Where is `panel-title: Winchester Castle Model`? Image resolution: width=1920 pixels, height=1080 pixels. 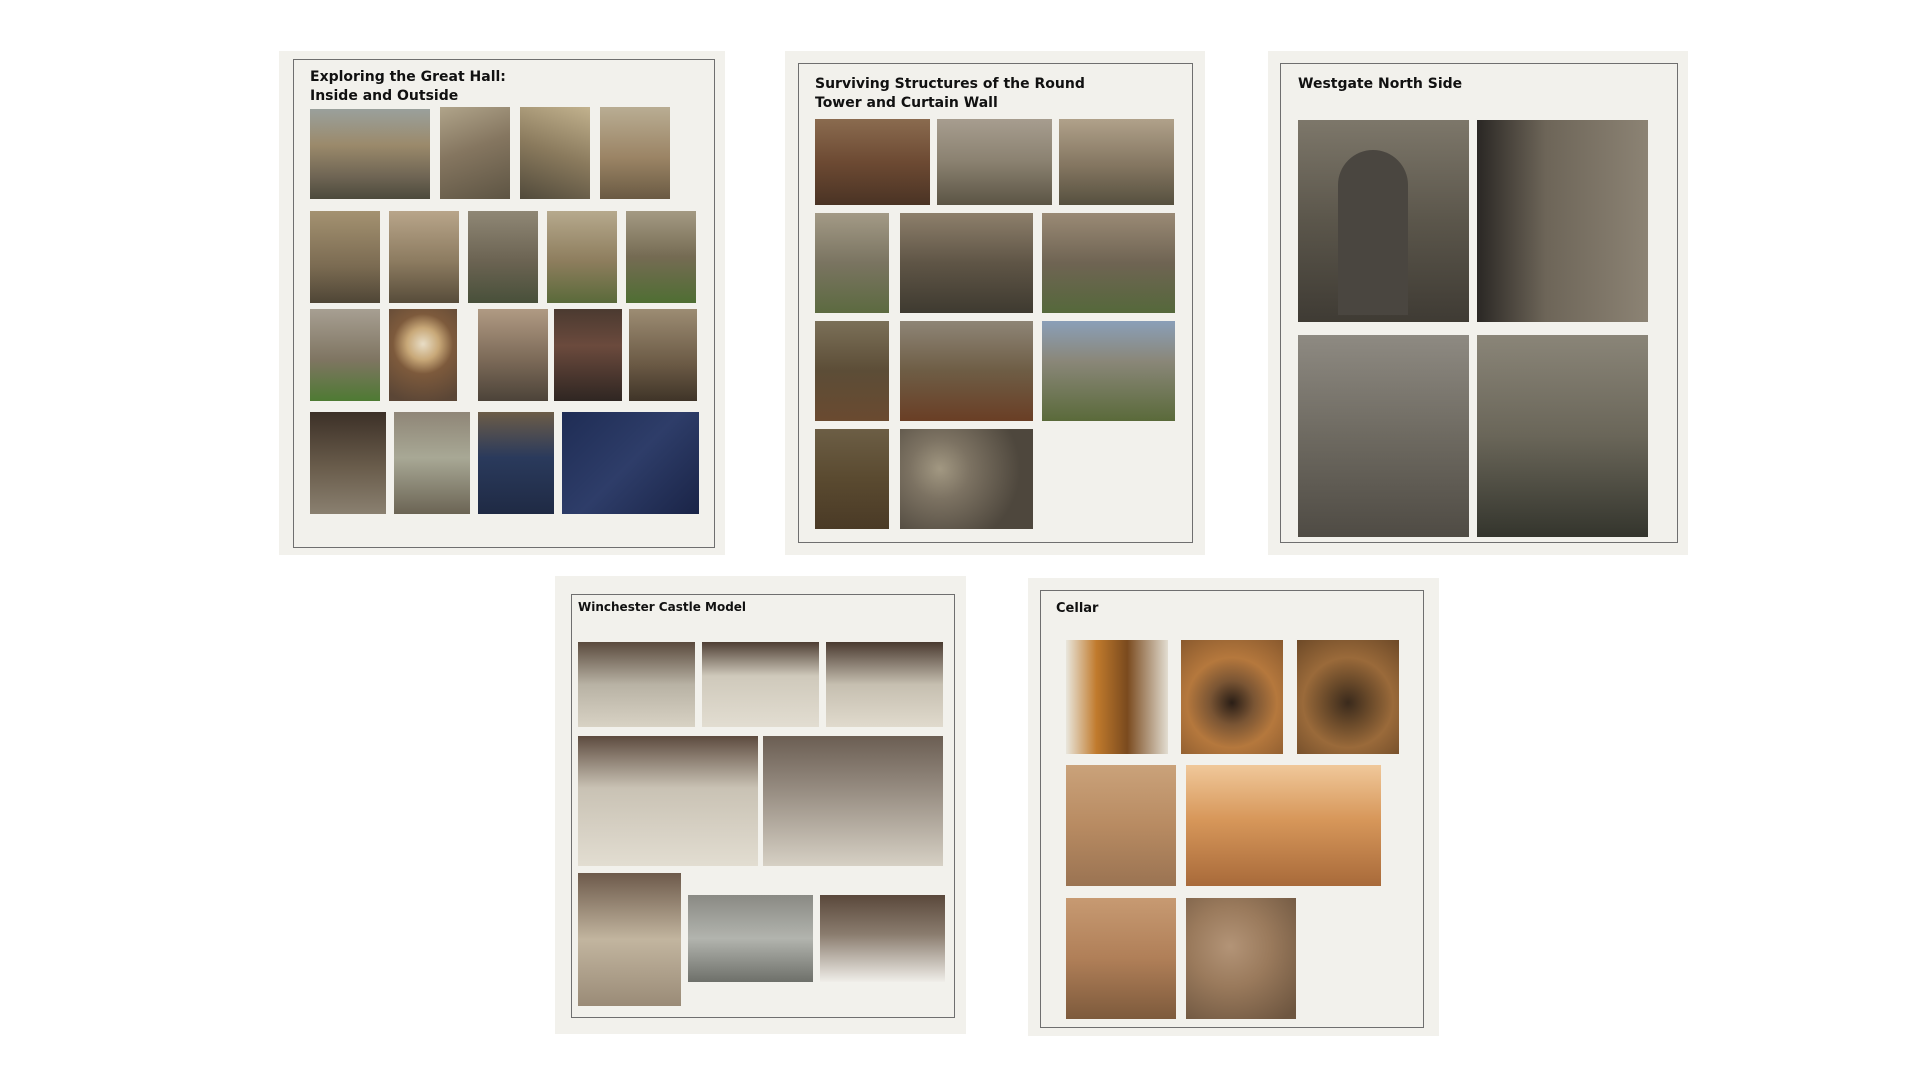 panel-title: Winchester Castle Model is located at coordinates (662, 607).